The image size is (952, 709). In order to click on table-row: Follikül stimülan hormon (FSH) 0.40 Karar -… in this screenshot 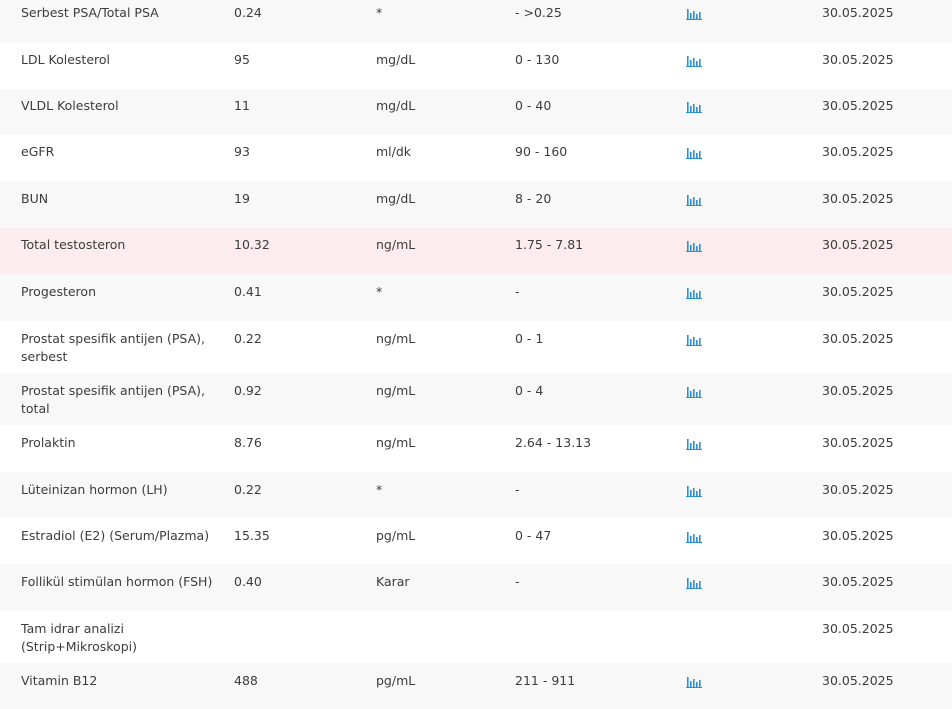, I will do `click(476, 587)`.